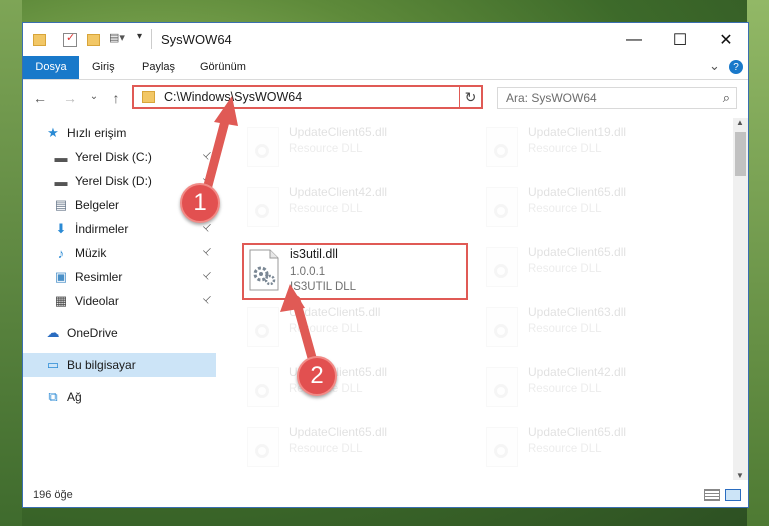 The image size is (769, 526). What do you see at coordinates (200, 203) in the screenshot?
I see `step-1-badge: 1` at bounding box center [200, 203].